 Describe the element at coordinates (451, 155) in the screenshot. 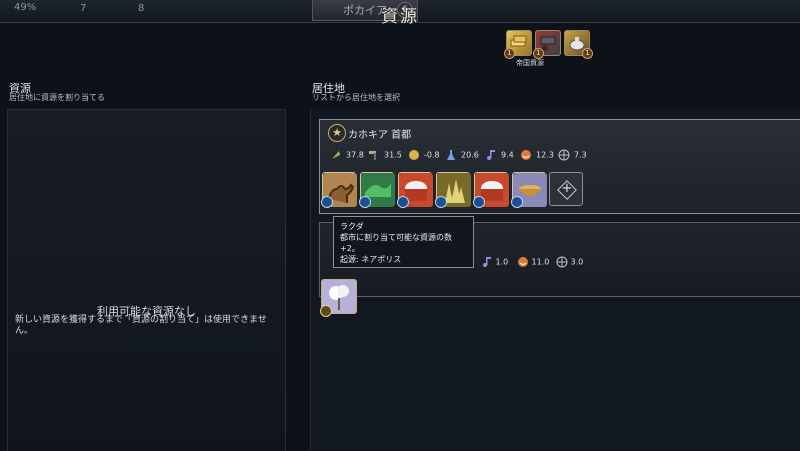

I see `science-icon` at that location.